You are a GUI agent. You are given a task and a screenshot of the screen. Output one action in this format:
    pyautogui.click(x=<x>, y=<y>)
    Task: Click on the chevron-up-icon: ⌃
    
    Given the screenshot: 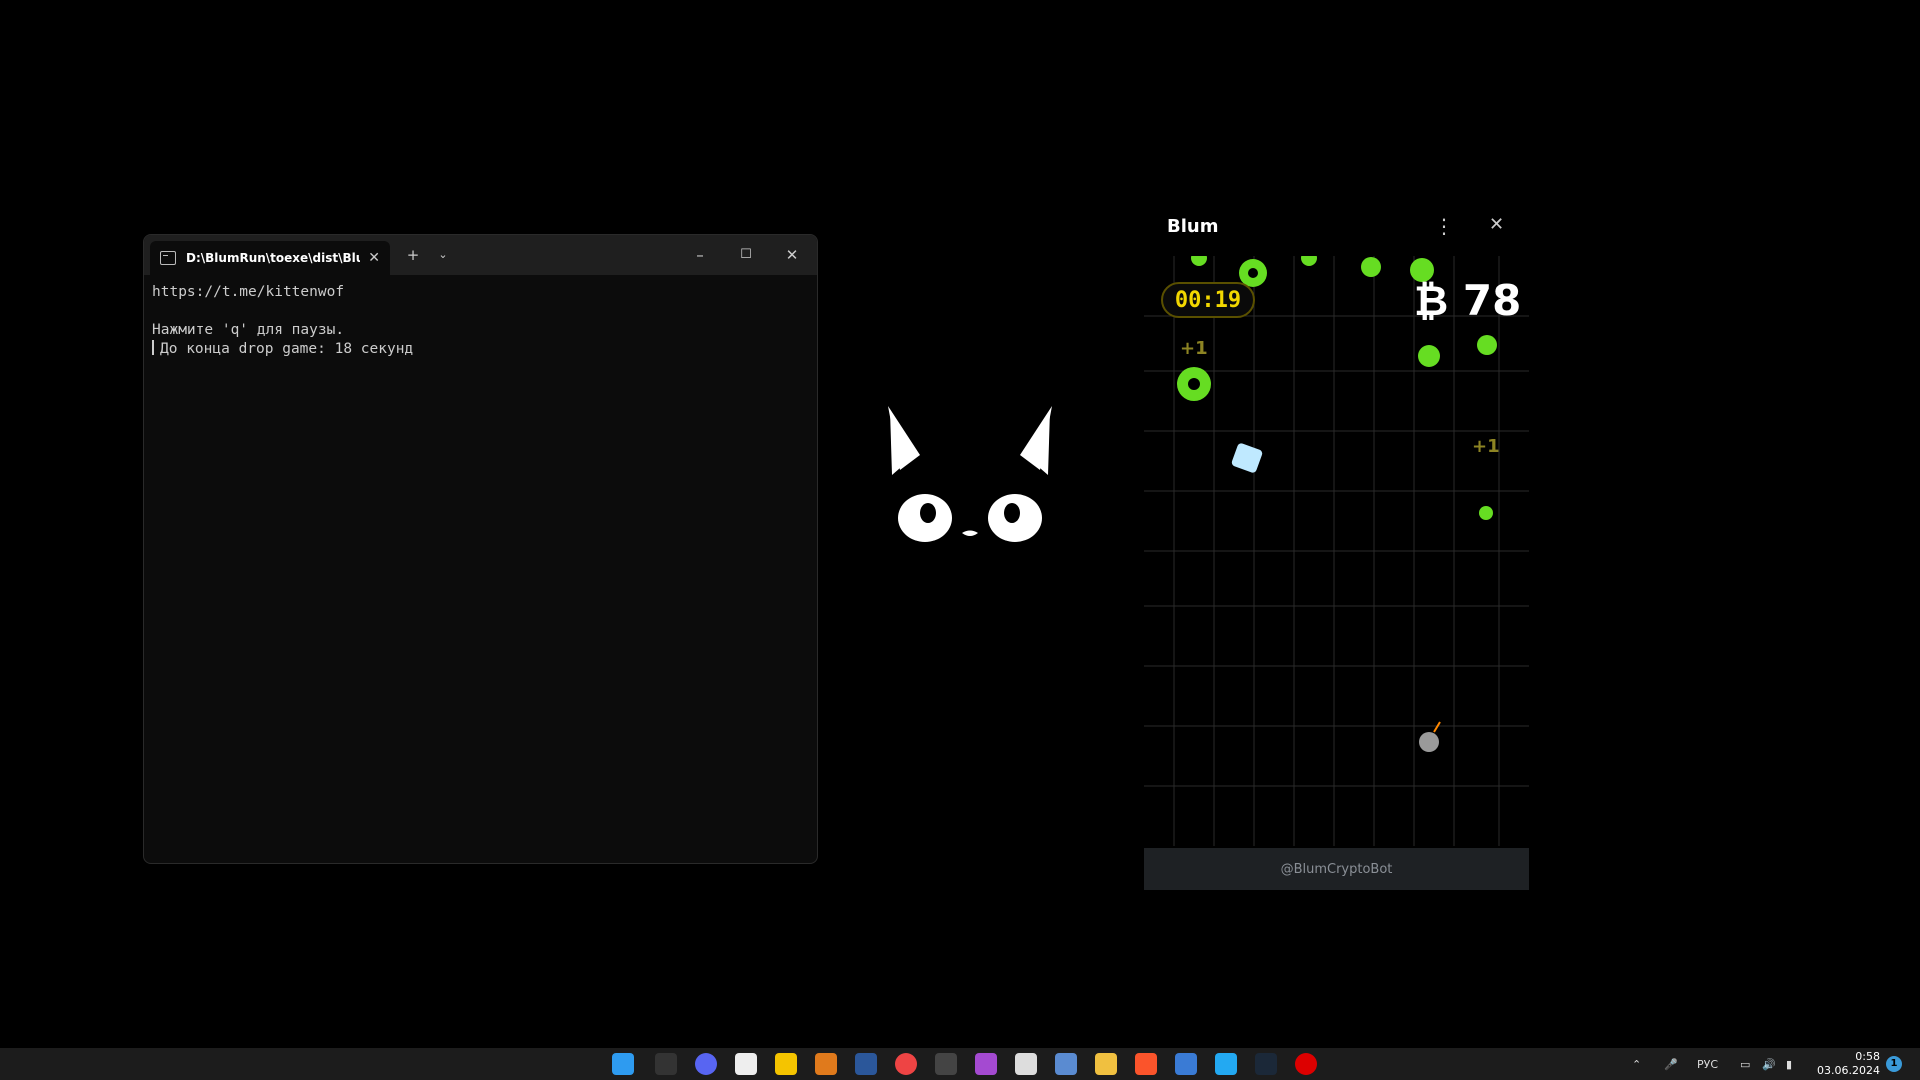 What is the action you would take?
    pyautogui.click(x=1636, y=1064)
    